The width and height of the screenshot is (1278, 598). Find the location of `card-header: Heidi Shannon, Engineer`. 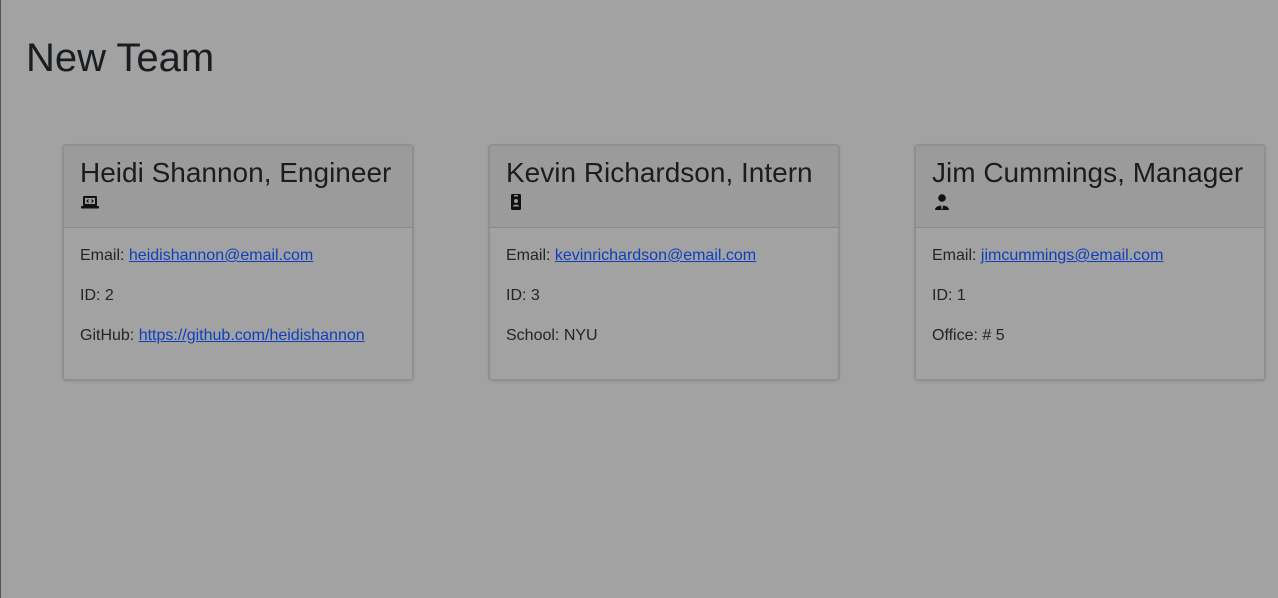

card-header: Heidi Shannon, Engineer is located at coordinates (238, 187).